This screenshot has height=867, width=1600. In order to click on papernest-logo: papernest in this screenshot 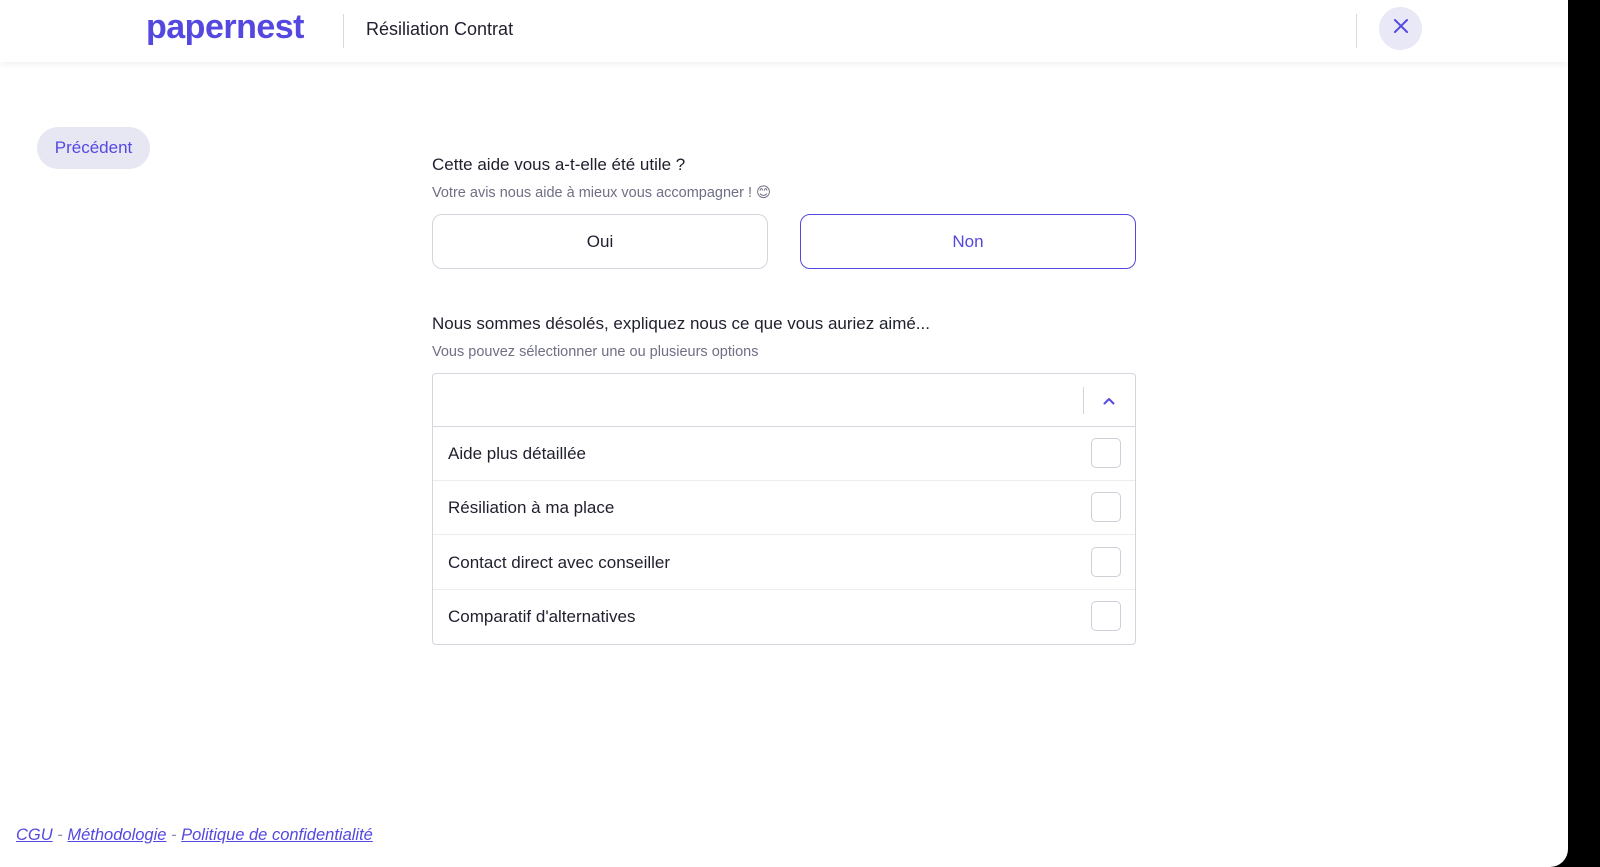, I will do `click(235, 30)`.